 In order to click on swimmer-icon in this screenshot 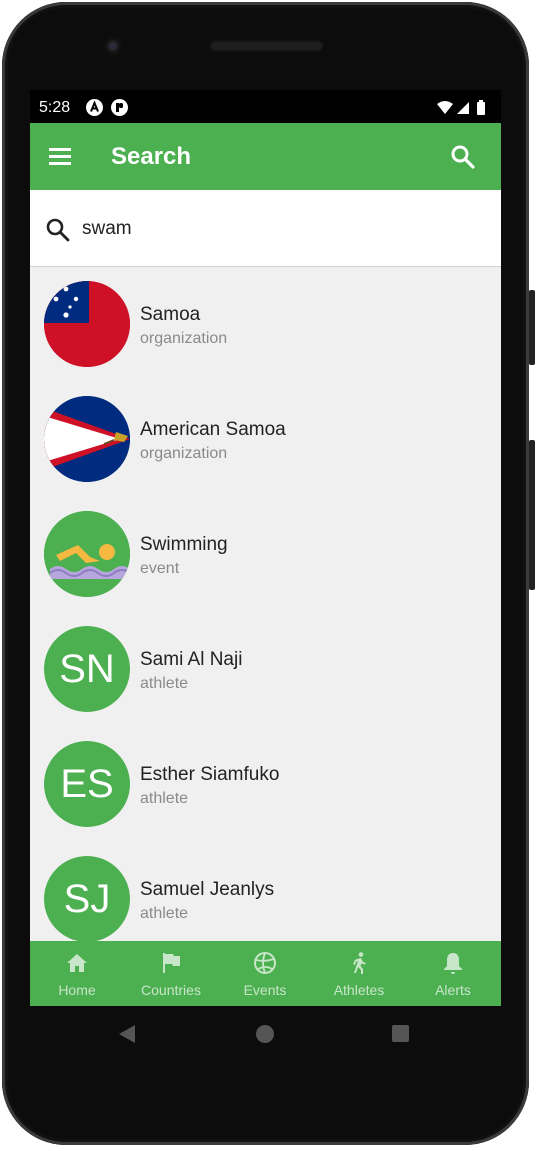, I will do `click(87, 554)`.